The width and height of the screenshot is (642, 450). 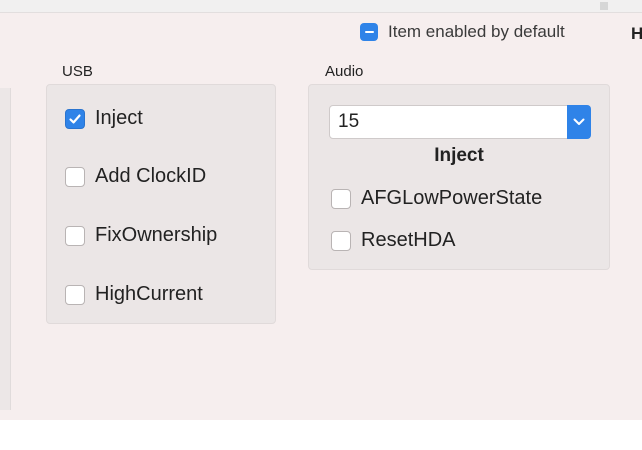 What do you see at coordinates (408, 240) in the screenshot?
I see `audio-resethda-label: ResetHDA` at bounding box center [408, 240].